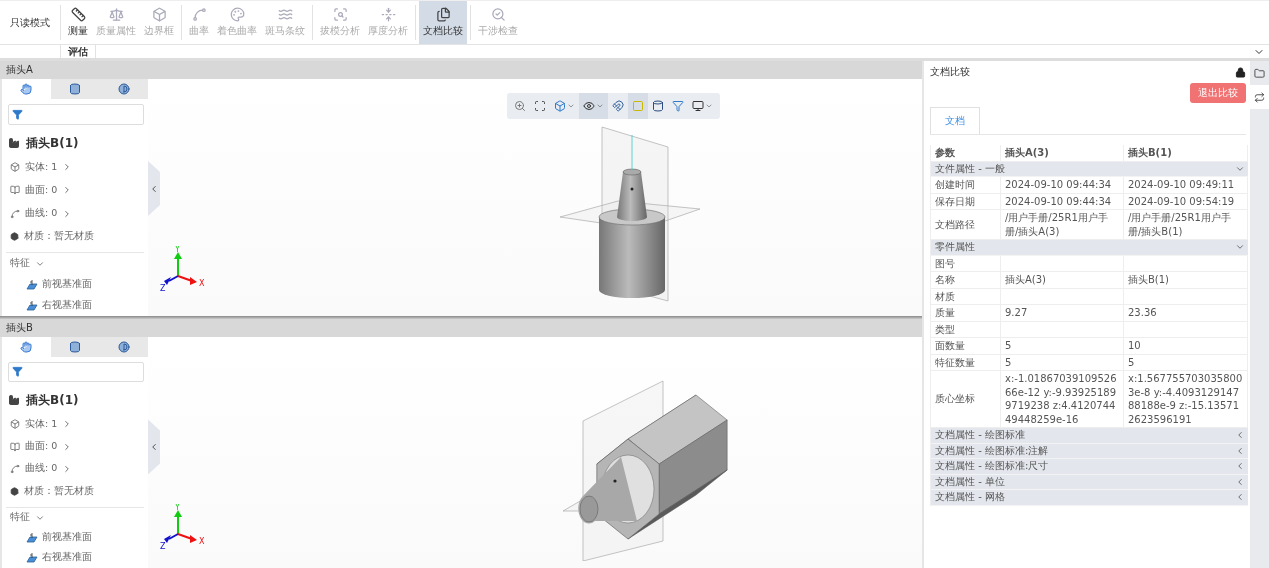 This screenshot has height=568, width=1269. Describe the element at coordinates (955, 120) in the screenshot. I see `document-tab: 文档` at that location.